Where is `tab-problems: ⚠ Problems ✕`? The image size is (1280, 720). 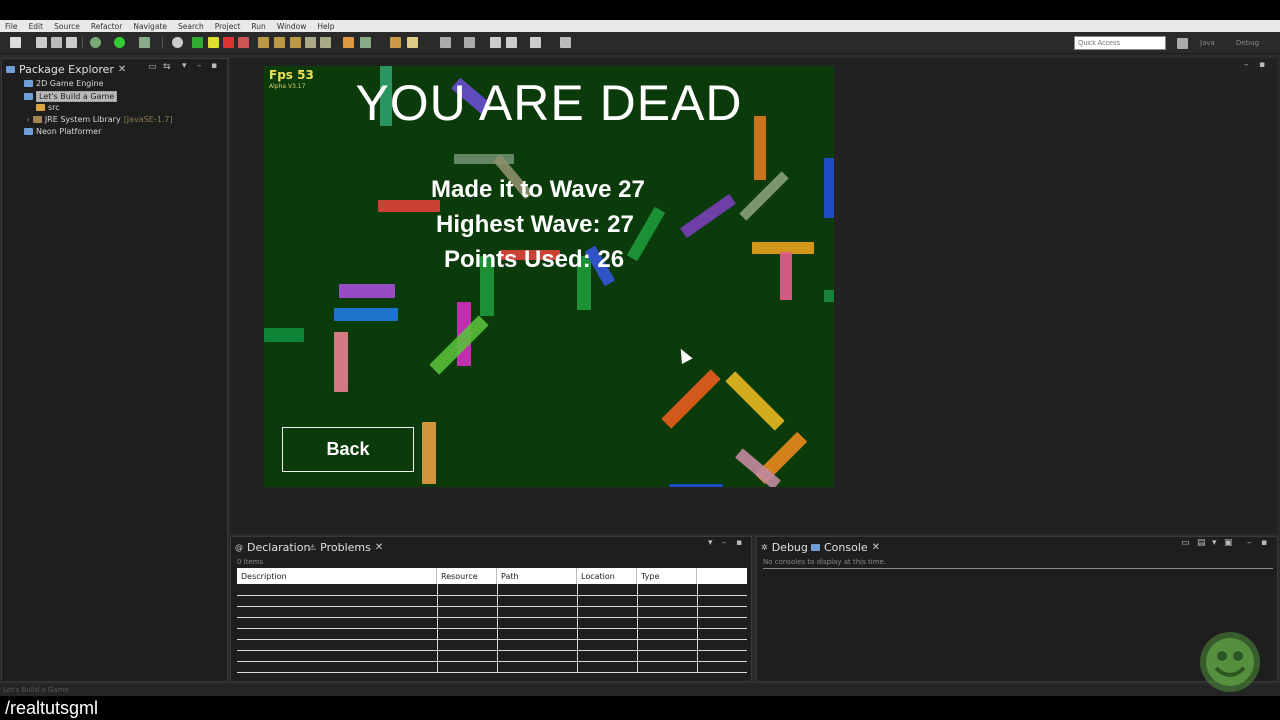
tab-problems: ⚠ Problems ✕ is located at coordinates (346, 547).